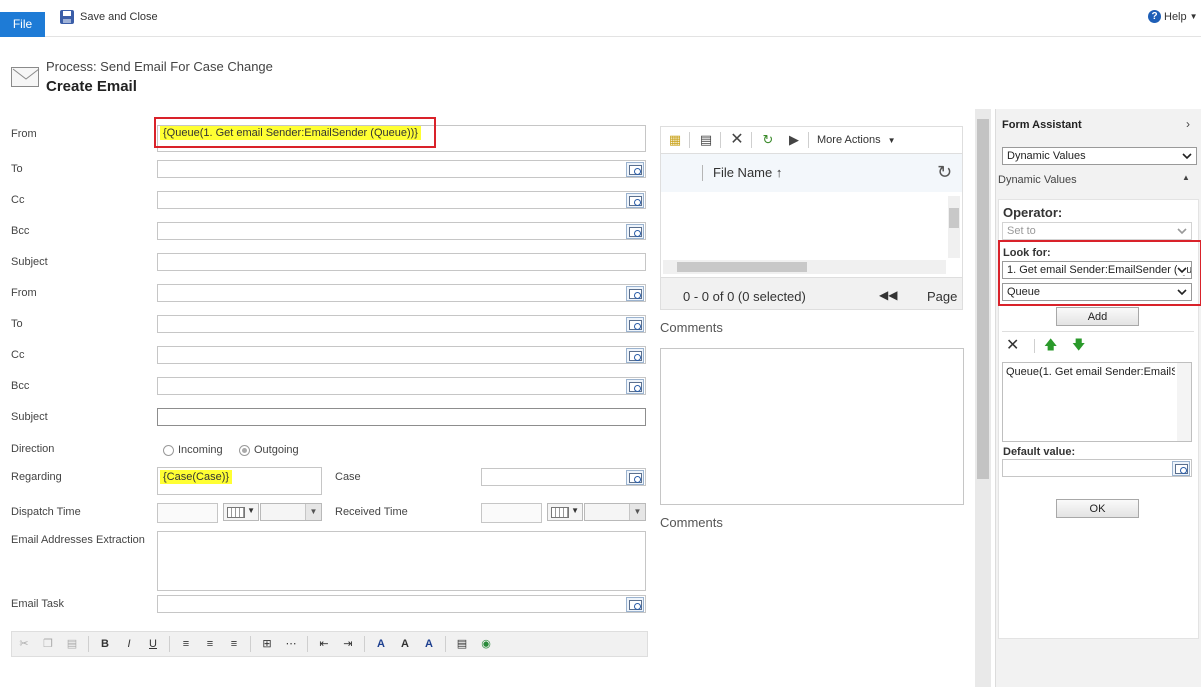  Describe the element at coordinates (276, 450) in the screenshot. I see `outgoing-label: Outgoing` at that location.